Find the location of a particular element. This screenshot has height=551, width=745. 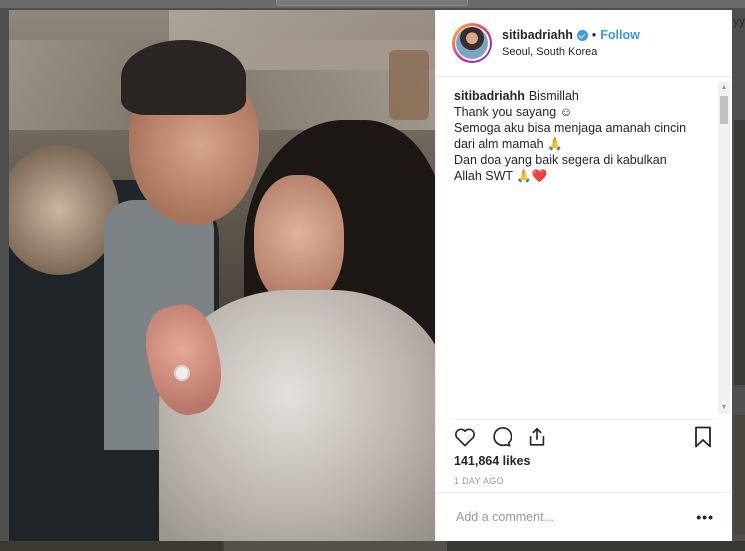

post-header-row: sitibadriahh • Follow is located at coordinates (571, 35).